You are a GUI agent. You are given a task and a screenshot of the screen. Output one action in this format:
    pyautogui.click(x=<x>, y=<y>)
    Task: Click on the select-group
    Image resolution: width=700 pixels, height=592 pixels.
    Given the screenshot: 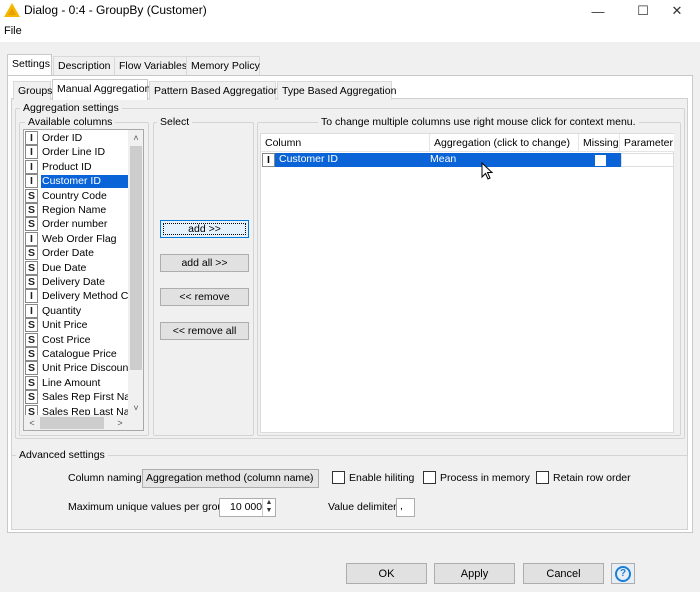 What is the action you would take?
    pyautogui.click(x=203, y=279)
    